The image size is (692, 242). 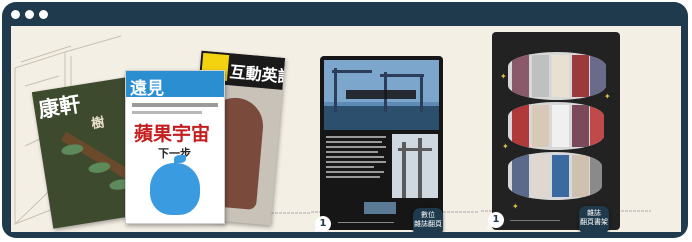 I want to click on crane-photo, so click(x=415, y=166).